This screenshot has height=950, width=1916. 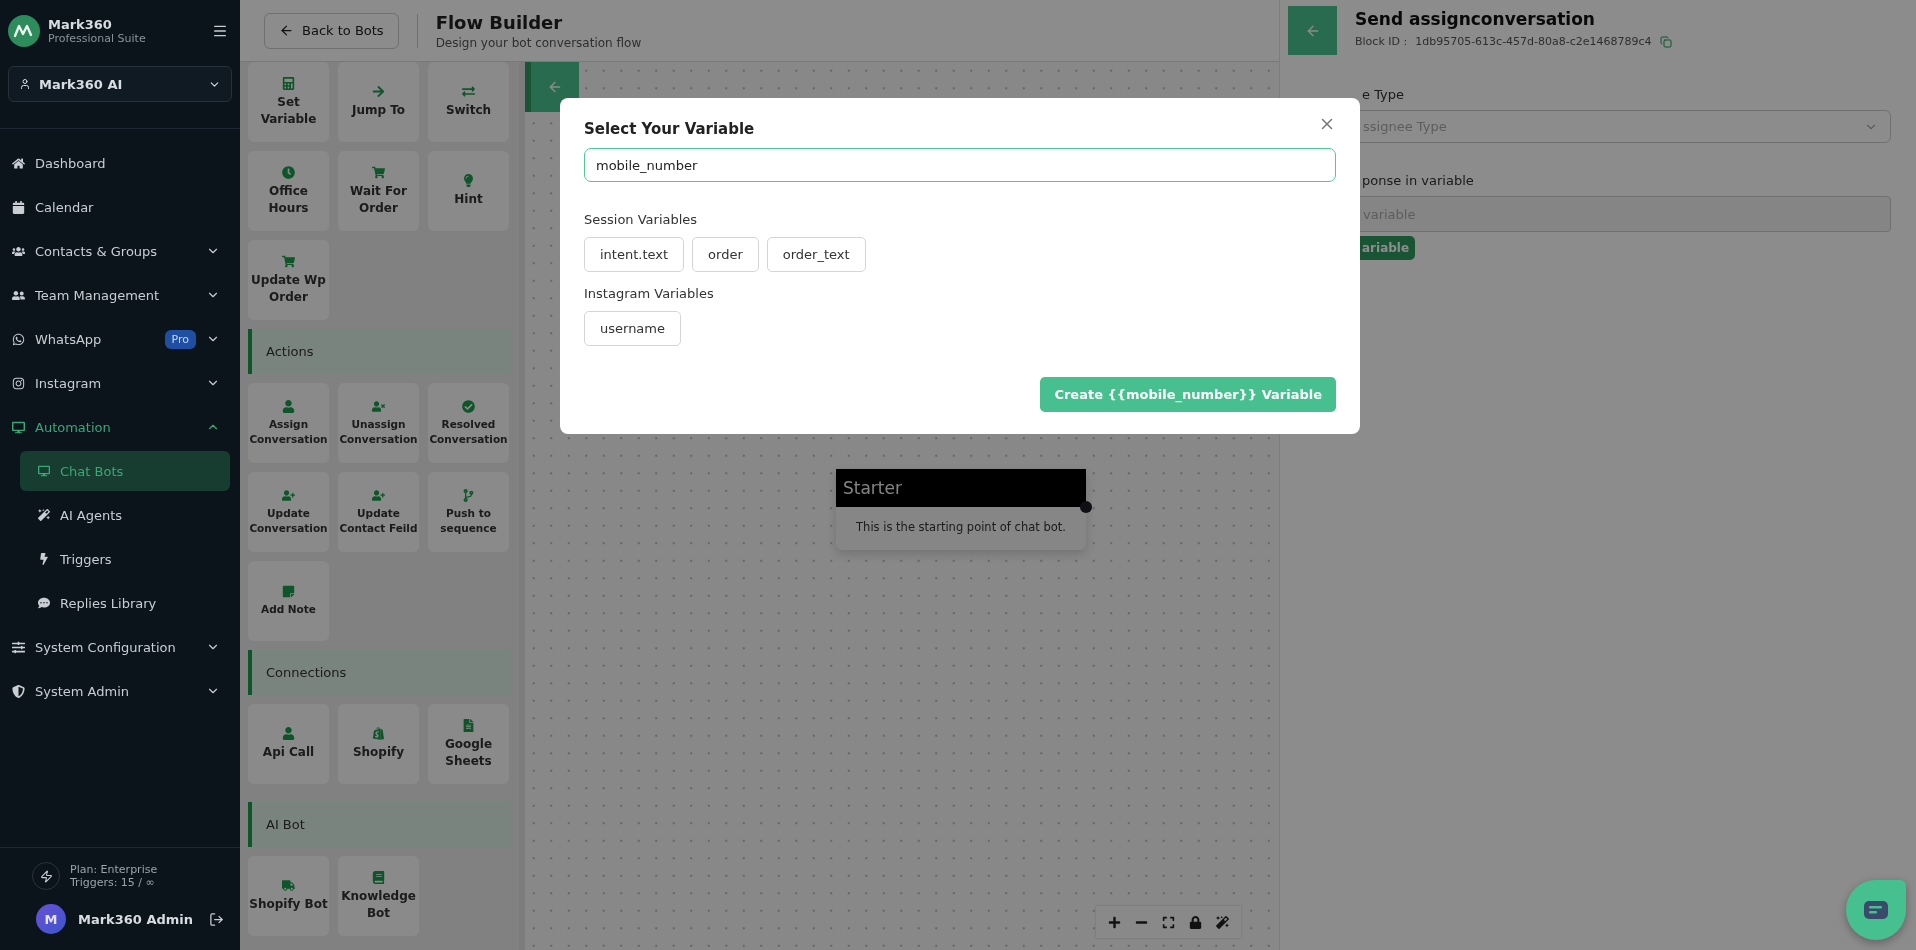 I want to click on pro-badge: Pro, so click(x=180, y=339).